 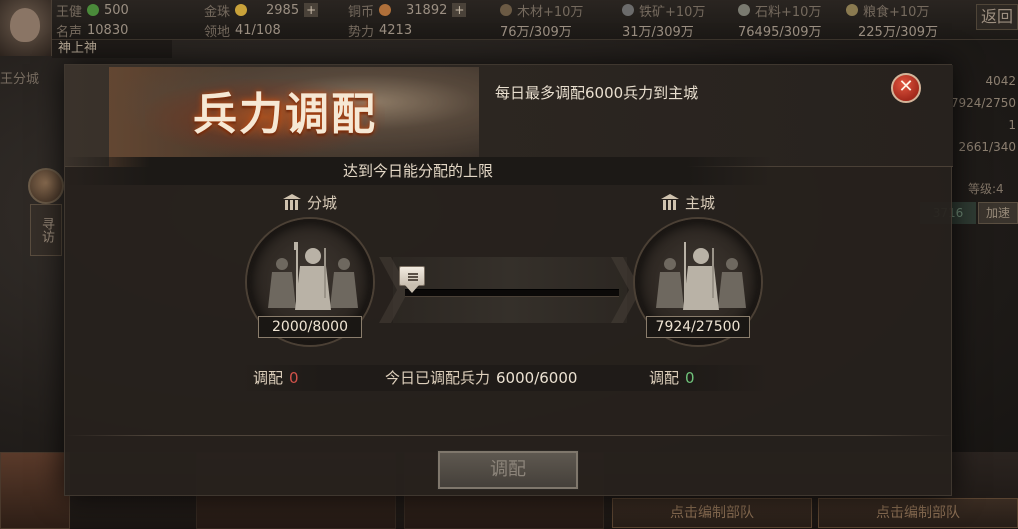 I want to click on stat-label: 名声, so click(x=69, y=32).